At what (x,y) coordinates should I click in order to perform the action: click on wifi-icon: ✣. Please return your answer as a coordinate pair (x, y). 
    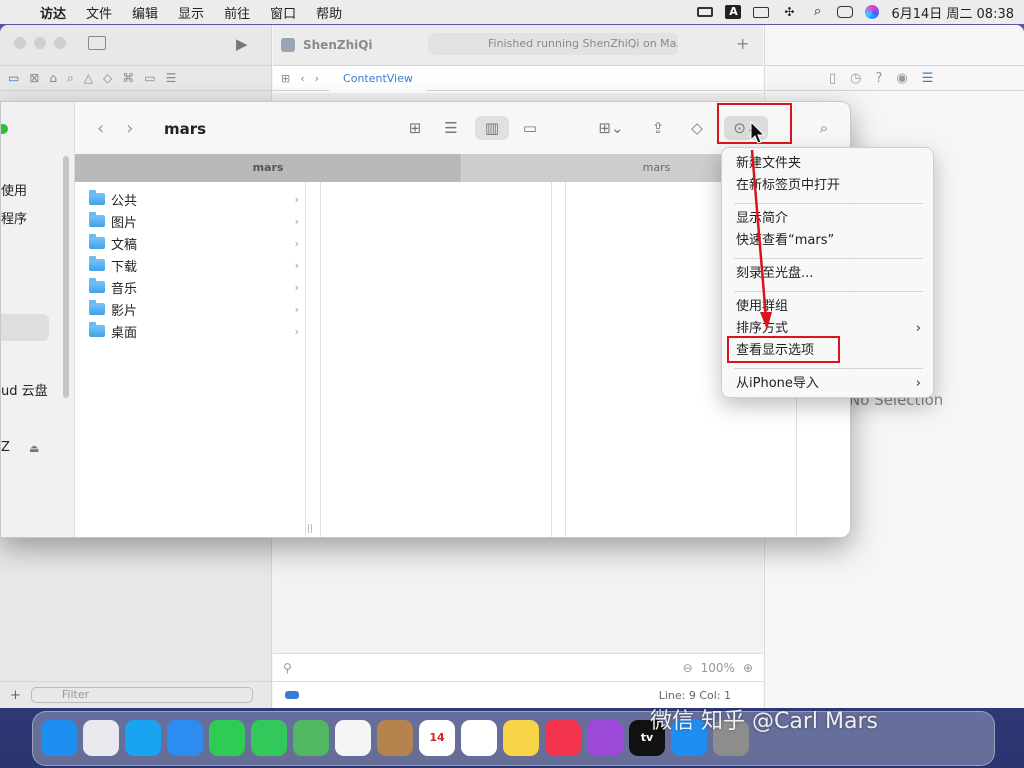
    Looking at the image, I should click on (789, 12).